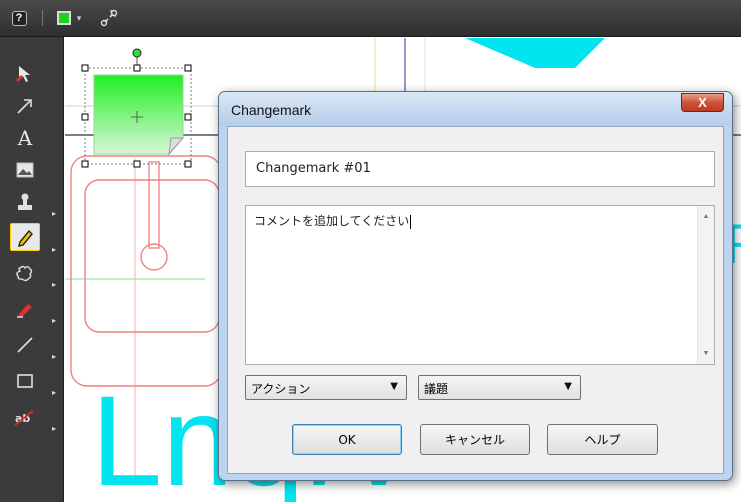  What do you see at coordinates (56, 357) in the screenshot?
I see `line-tool-menu-arrow: ▸` at bounding box center [56, 357].